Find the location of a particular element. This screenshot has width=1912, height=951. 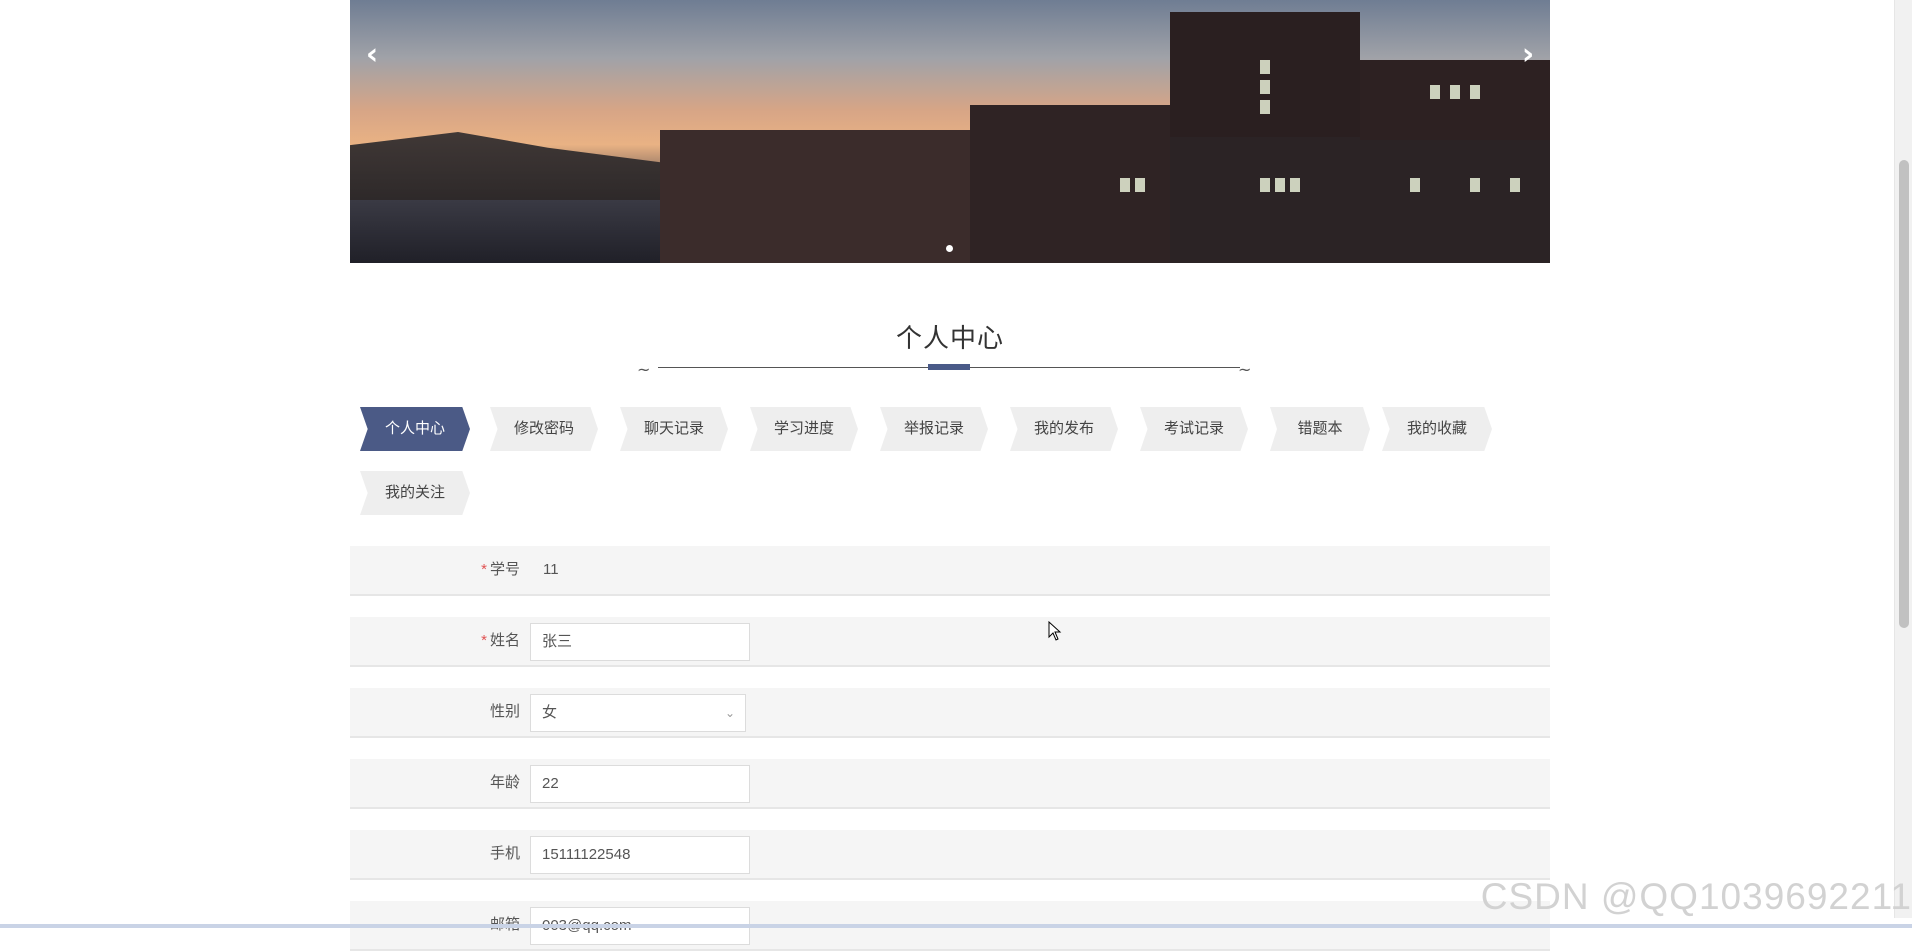

page-scrollbar is located at coordinates (1903, 459).